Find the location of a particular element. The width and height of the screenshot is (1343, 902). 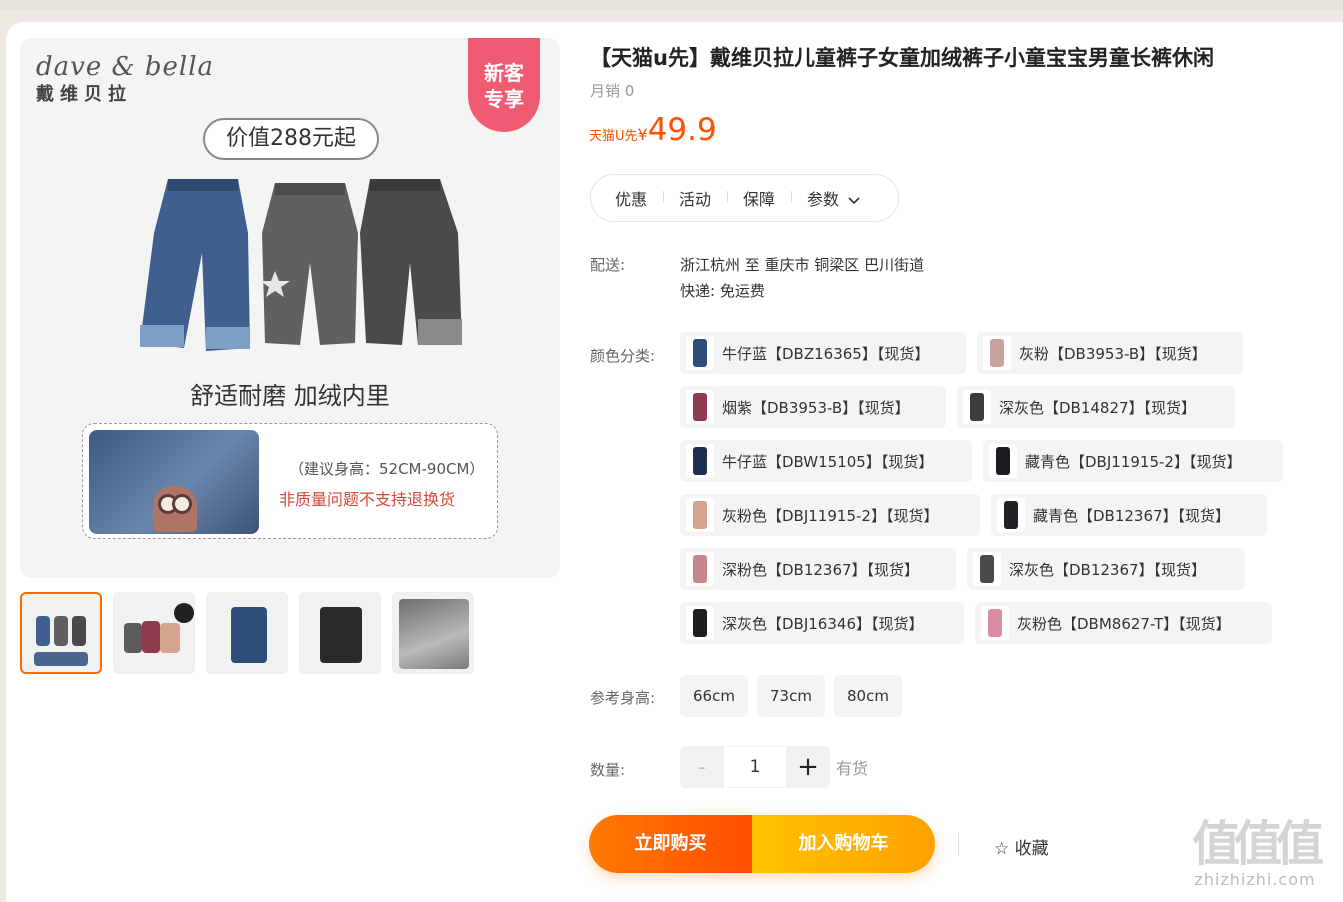

color-option-label: 深灰色【DBJ16346】【现货】 is located at coordinates (823, 623).